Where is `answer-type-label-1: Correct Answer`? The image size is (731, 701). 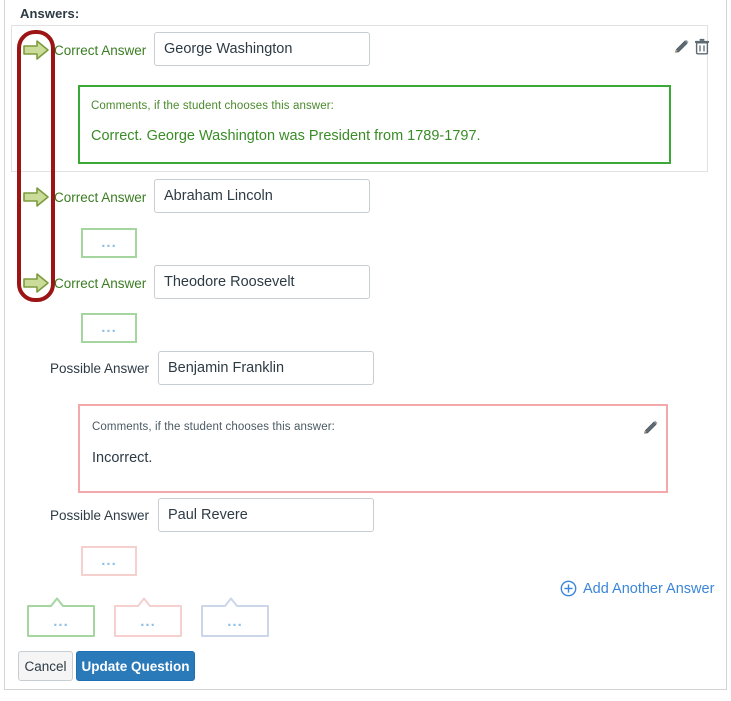
answer-type-label-1: Correct Answer is located at coordinates (100, 50).